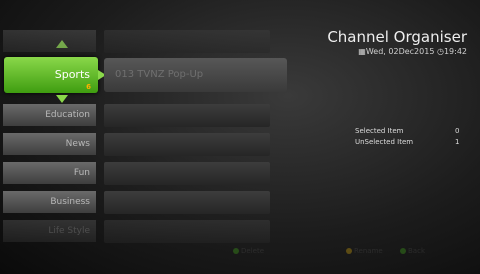  Describe the element at coordinates (379, 131) in the screenshot. I see `selected-item-label: Selected Item` at that location.